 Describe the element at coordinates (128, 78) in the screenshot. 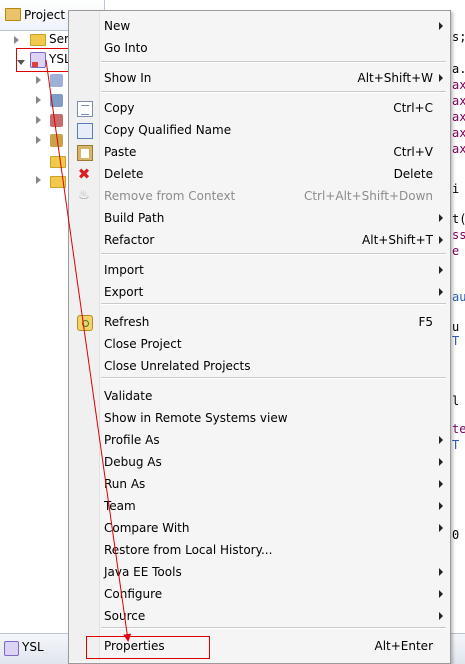

I see `menu-item-label: Show In` at that location.